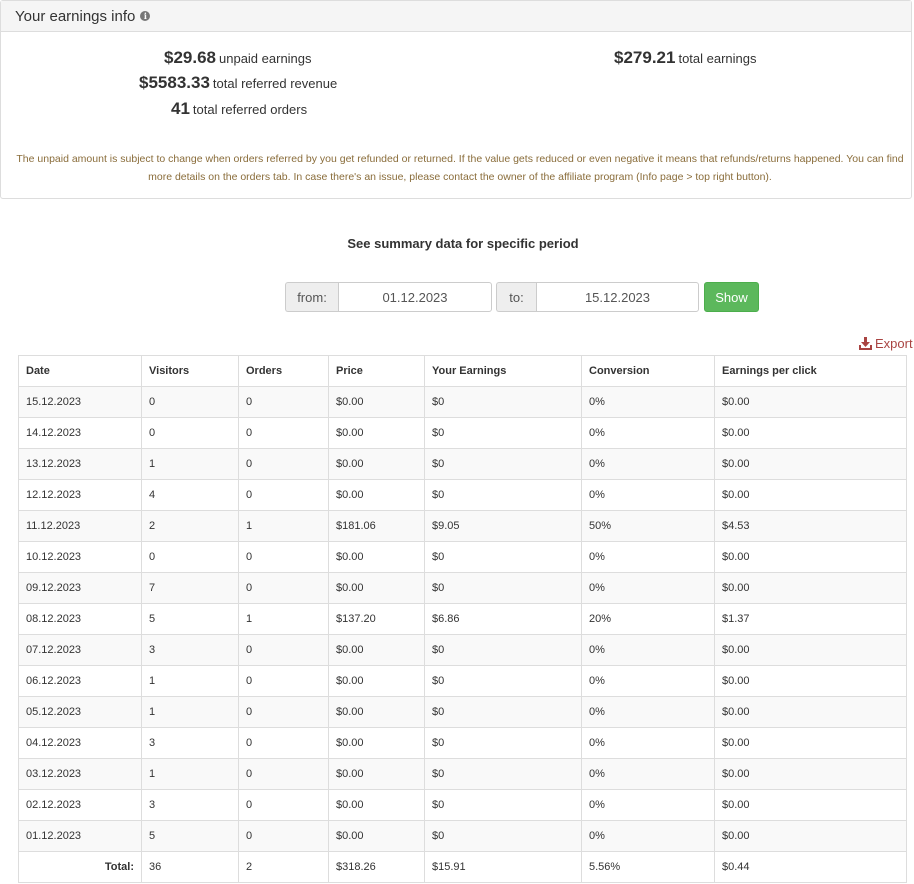  What do you see at coordinates (250, 109) in the screenshot?
I see `referred-orders-label: total referred orders` at bounding box center [250, 109].